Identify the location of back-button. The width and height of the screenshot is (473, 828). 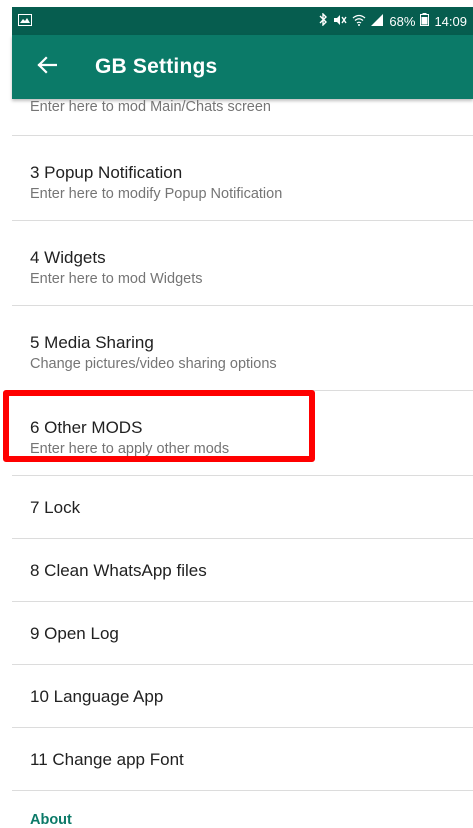
(47, 67).